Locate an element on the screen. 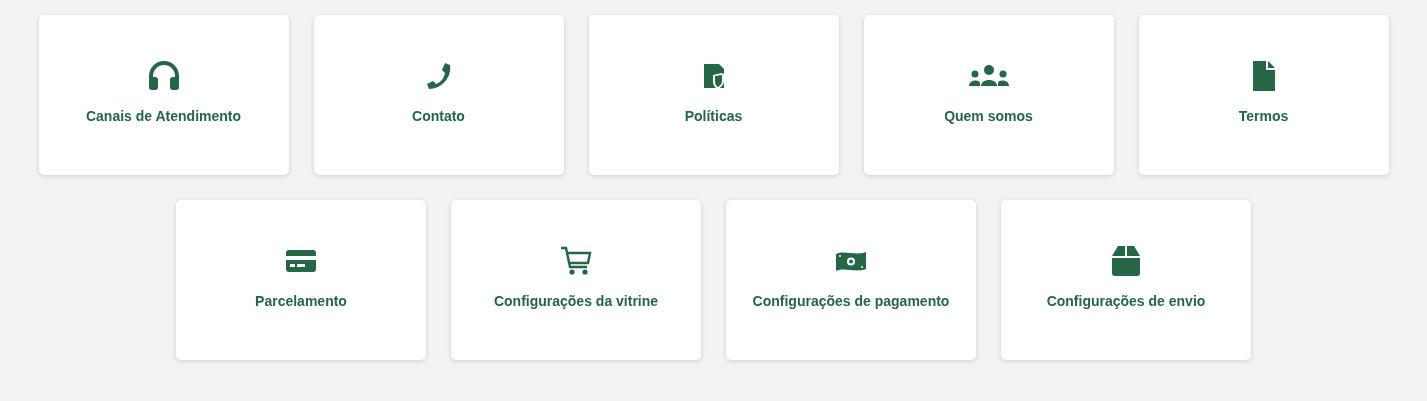 The image size is (1427, 401). card-label: Canais de Atendimento is located at coordinates (163, 116).